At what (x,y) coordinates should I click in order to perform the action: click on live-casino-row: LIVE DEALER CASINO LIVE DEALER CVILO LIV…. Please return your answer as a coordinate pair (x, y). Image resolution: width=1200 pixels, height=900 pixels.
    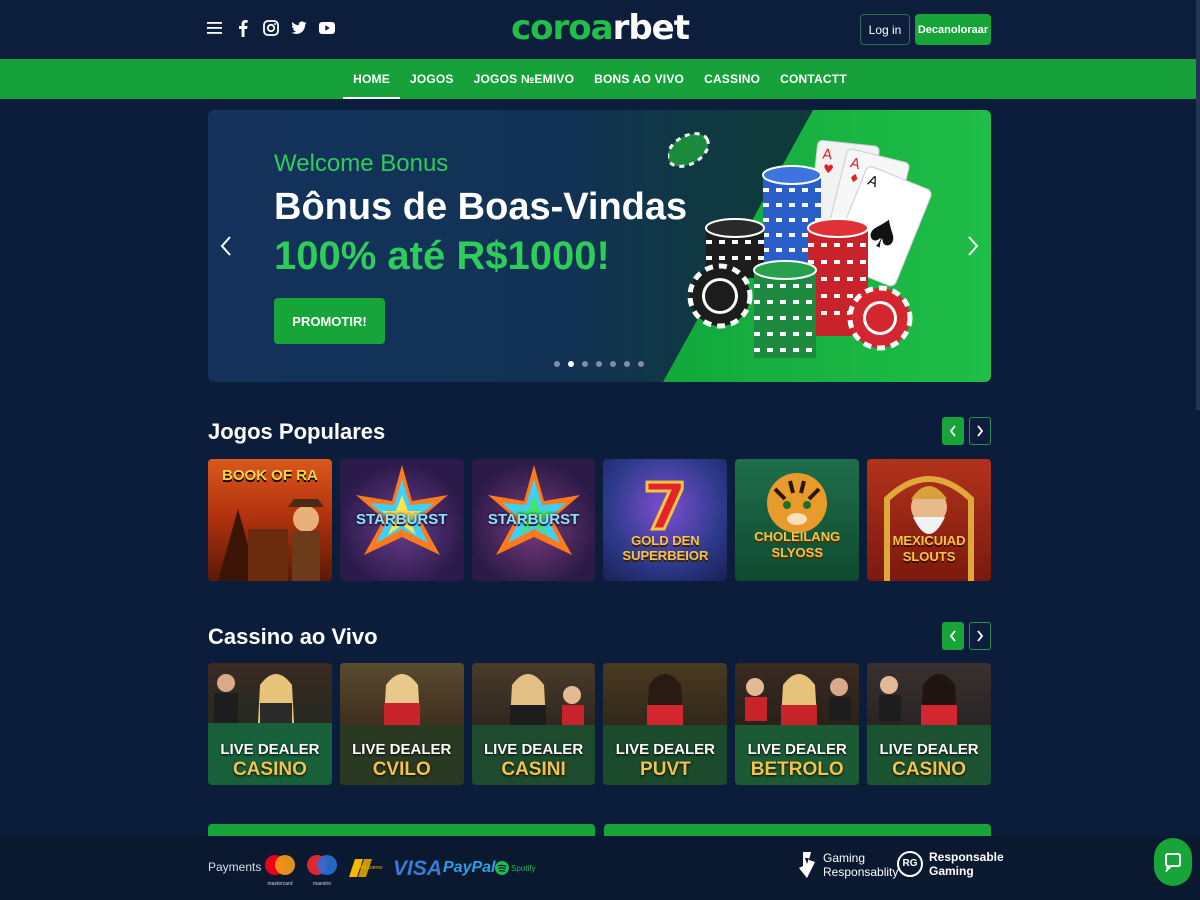
    Looking at the image, I should click on (599, 724).